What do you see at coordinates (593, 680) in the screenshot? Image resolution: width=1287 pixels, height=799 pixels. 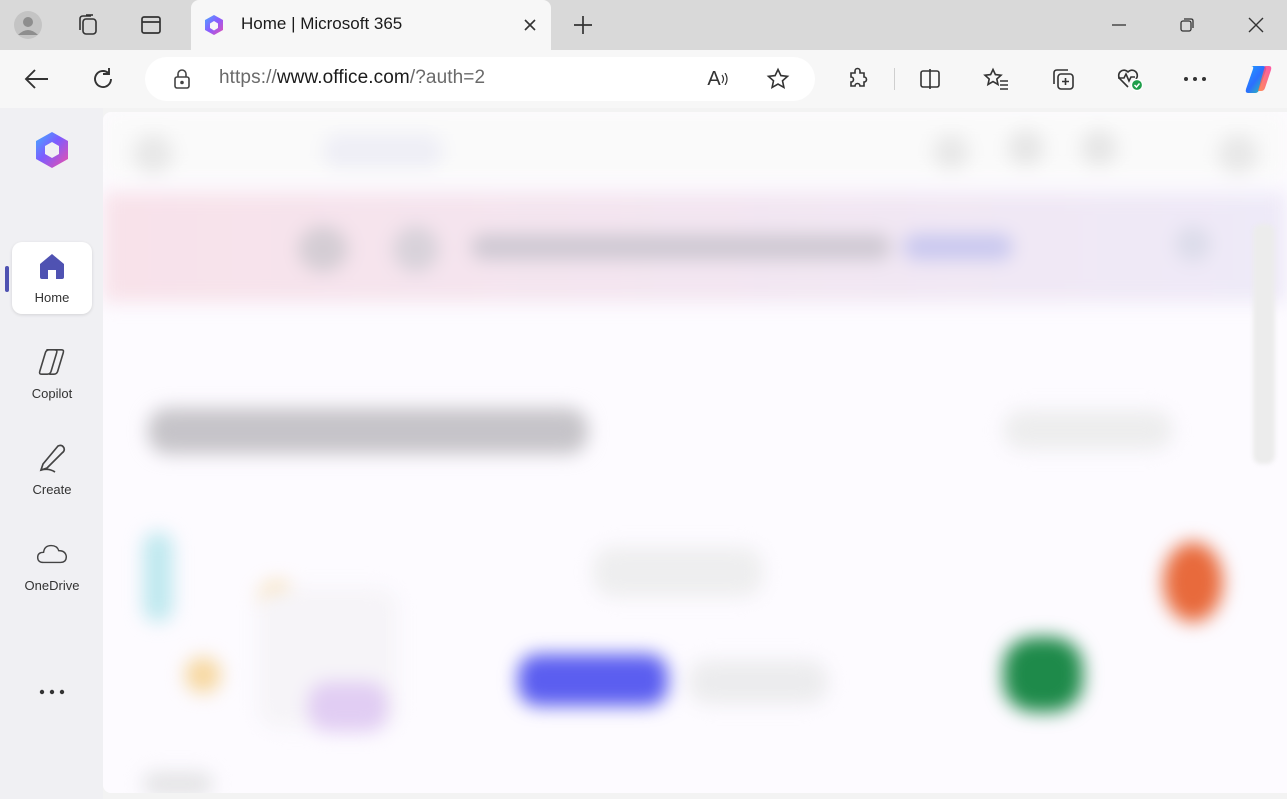 I see `blurred-primary-button` at bounding box center [593, 680].